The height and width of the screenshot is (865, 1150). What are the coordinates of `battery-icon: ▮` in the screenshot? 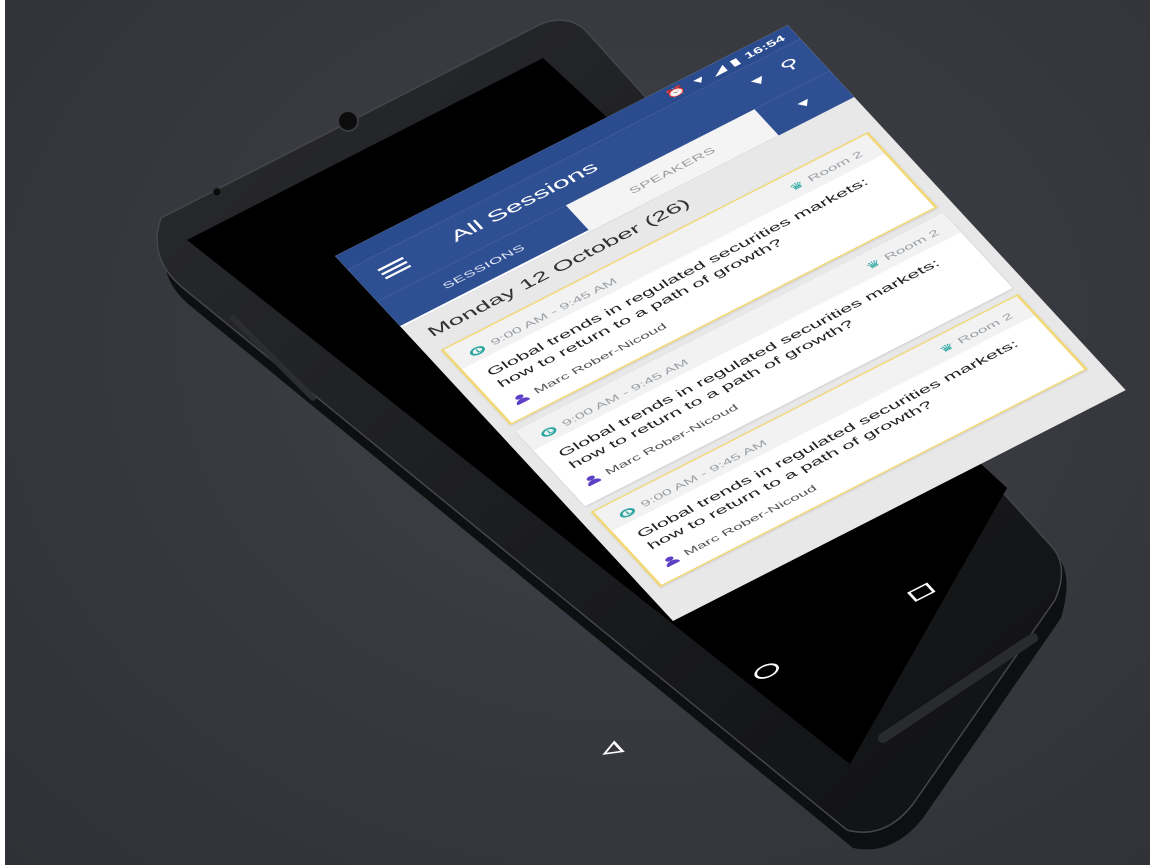 It's located at (735, 62).